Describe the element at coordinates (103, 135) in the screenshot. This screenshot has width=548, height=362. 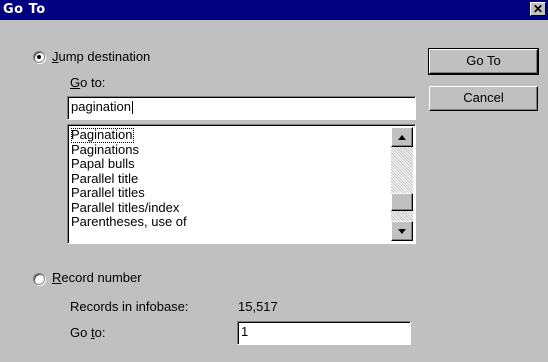
I see `list-item-label: Pagination` at that location.